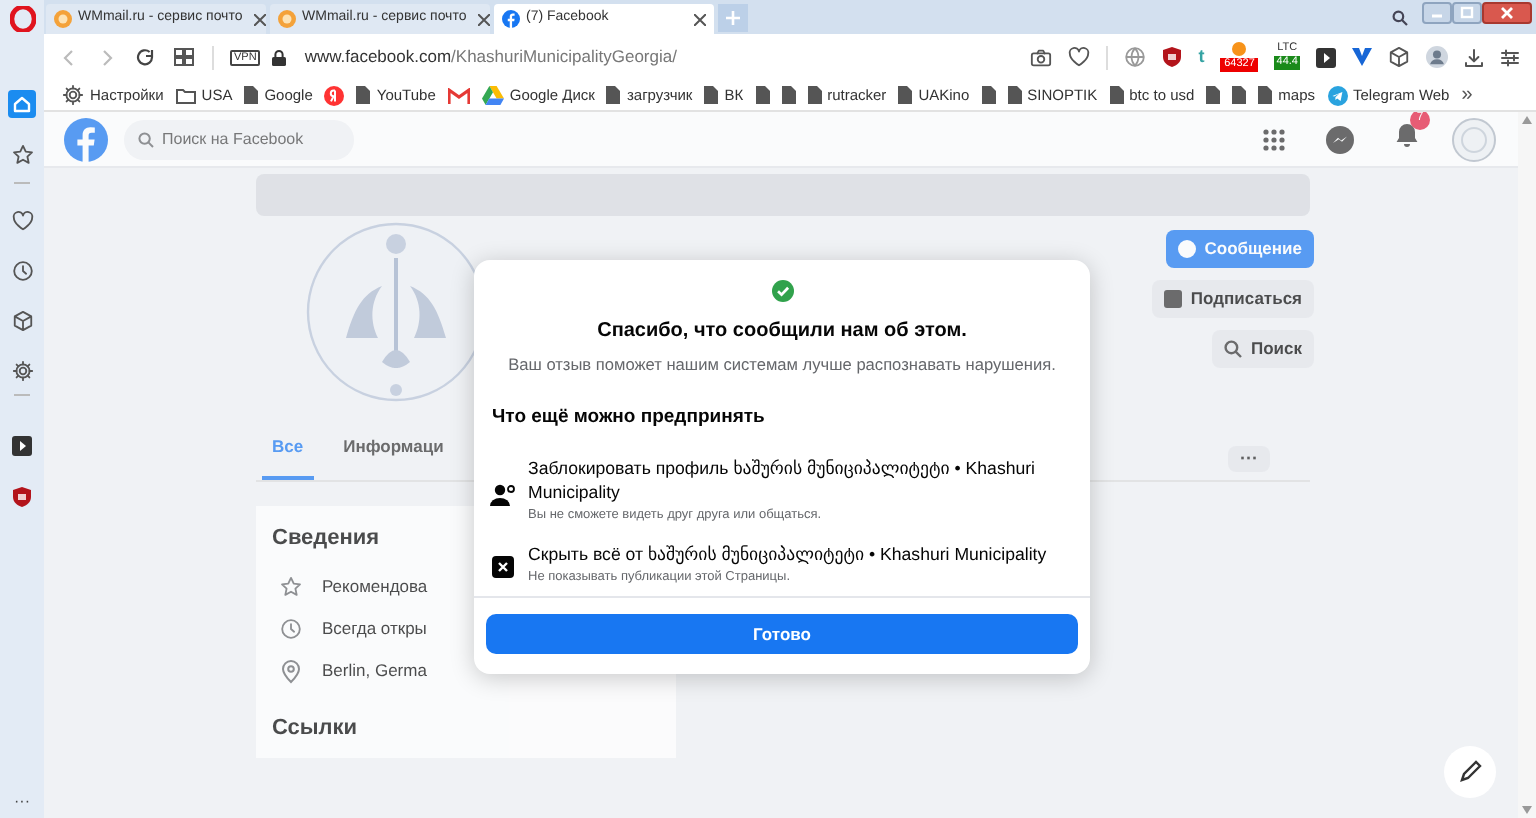 This screenshot has width=1536, height=818. What do you see at coordinates (393, 457) in the screenshot?
I see `page-tab: Информаци` at bounding box center [393, 457].